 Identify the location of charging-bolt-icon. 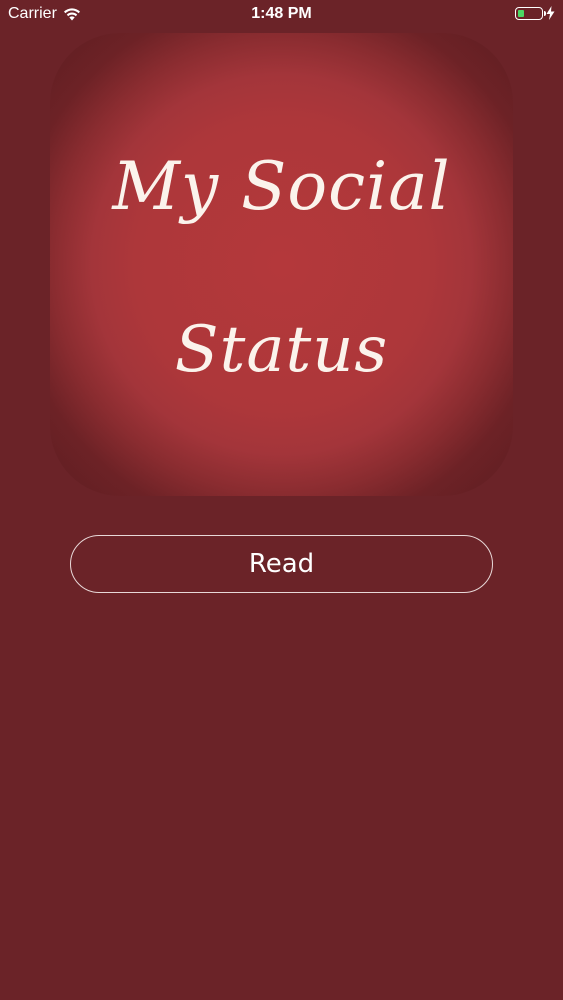
(550, 13).